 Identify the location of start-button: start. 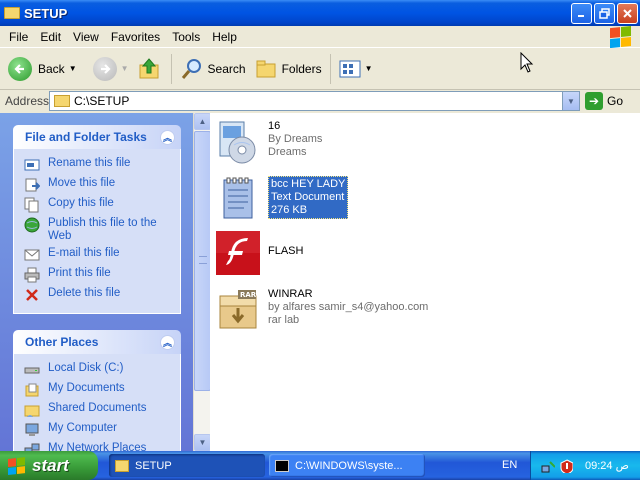
(49, 465).